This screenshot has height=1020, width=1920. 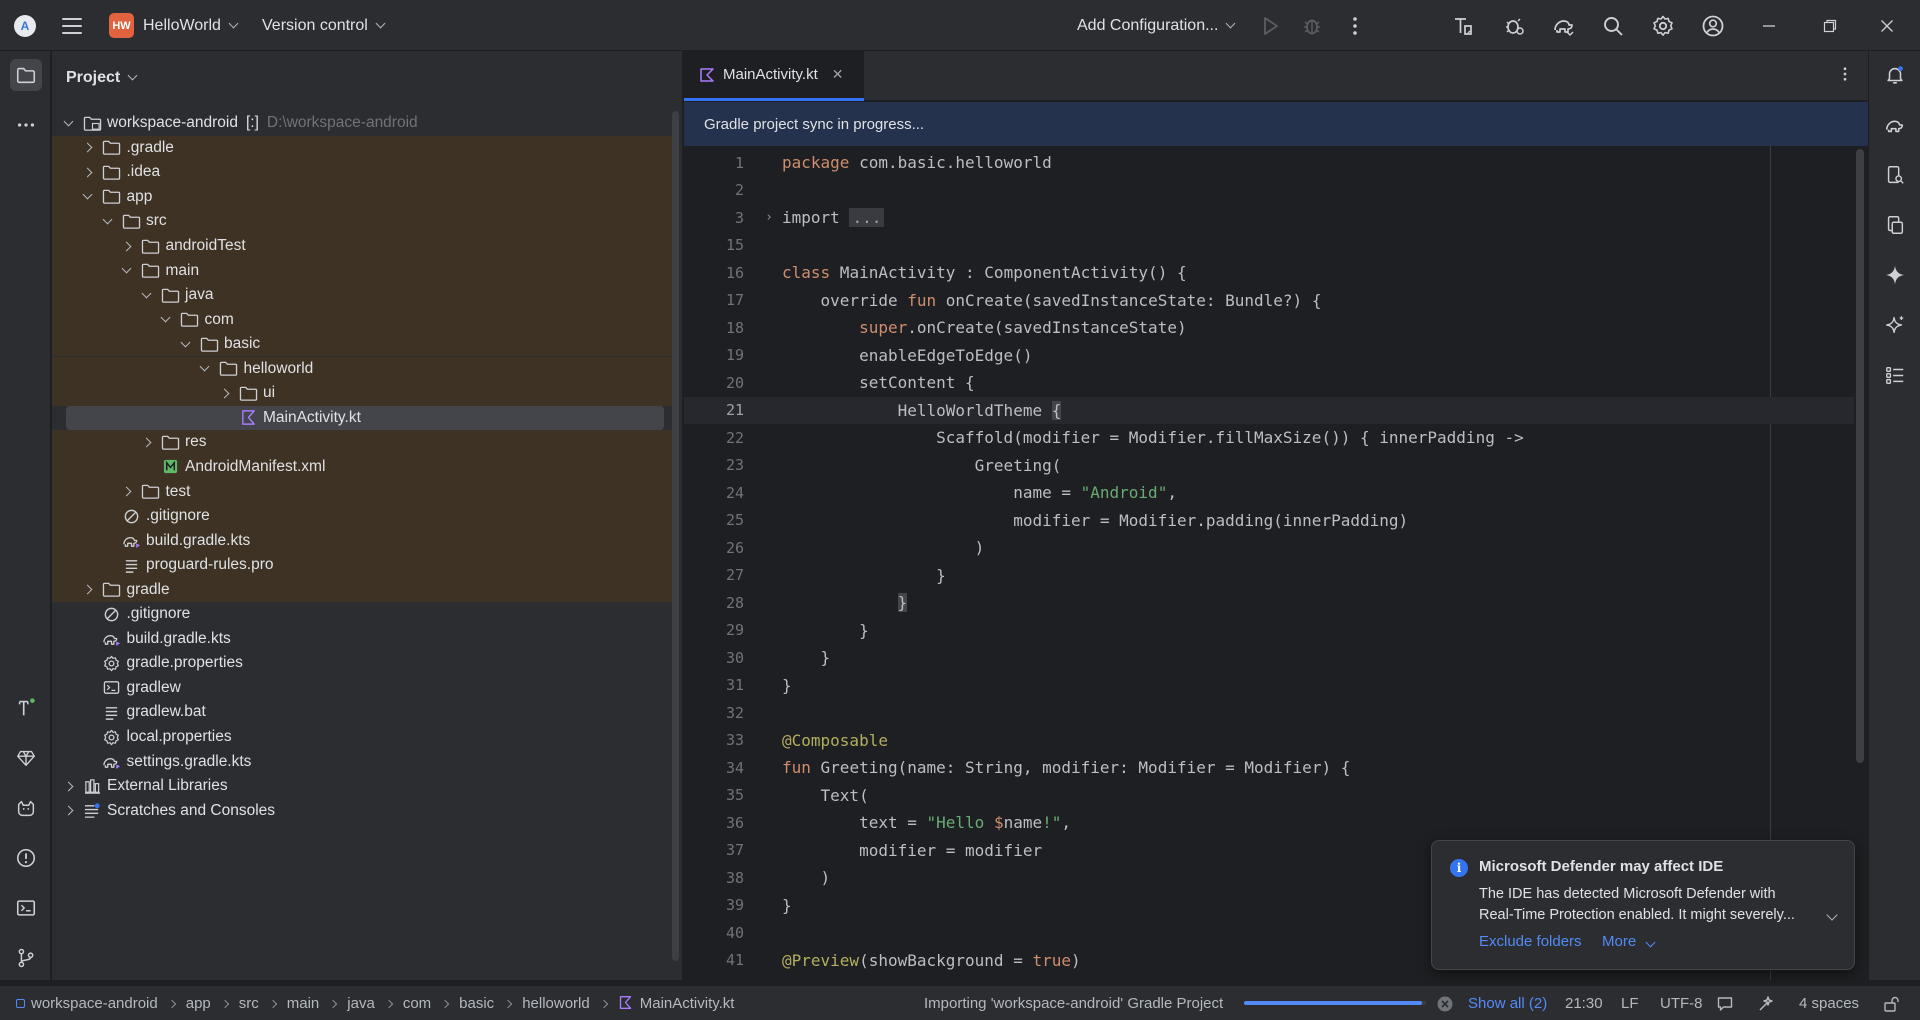 I want to click on tree-item: res, so click(x=362, y=442).